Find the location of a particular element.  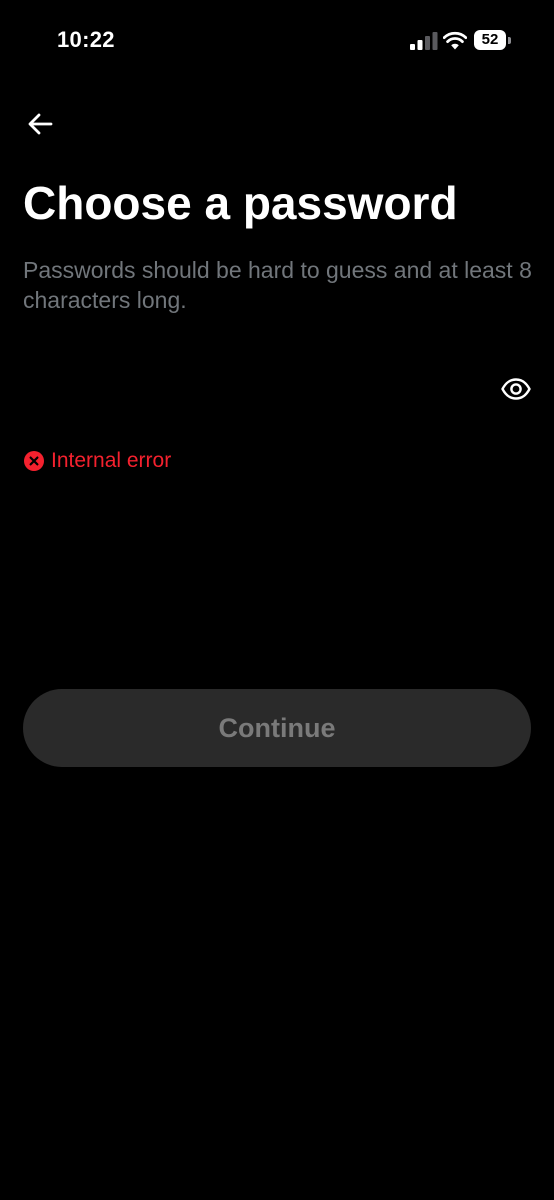

battery-indicator: 52 is located at coordinates (493, 41).